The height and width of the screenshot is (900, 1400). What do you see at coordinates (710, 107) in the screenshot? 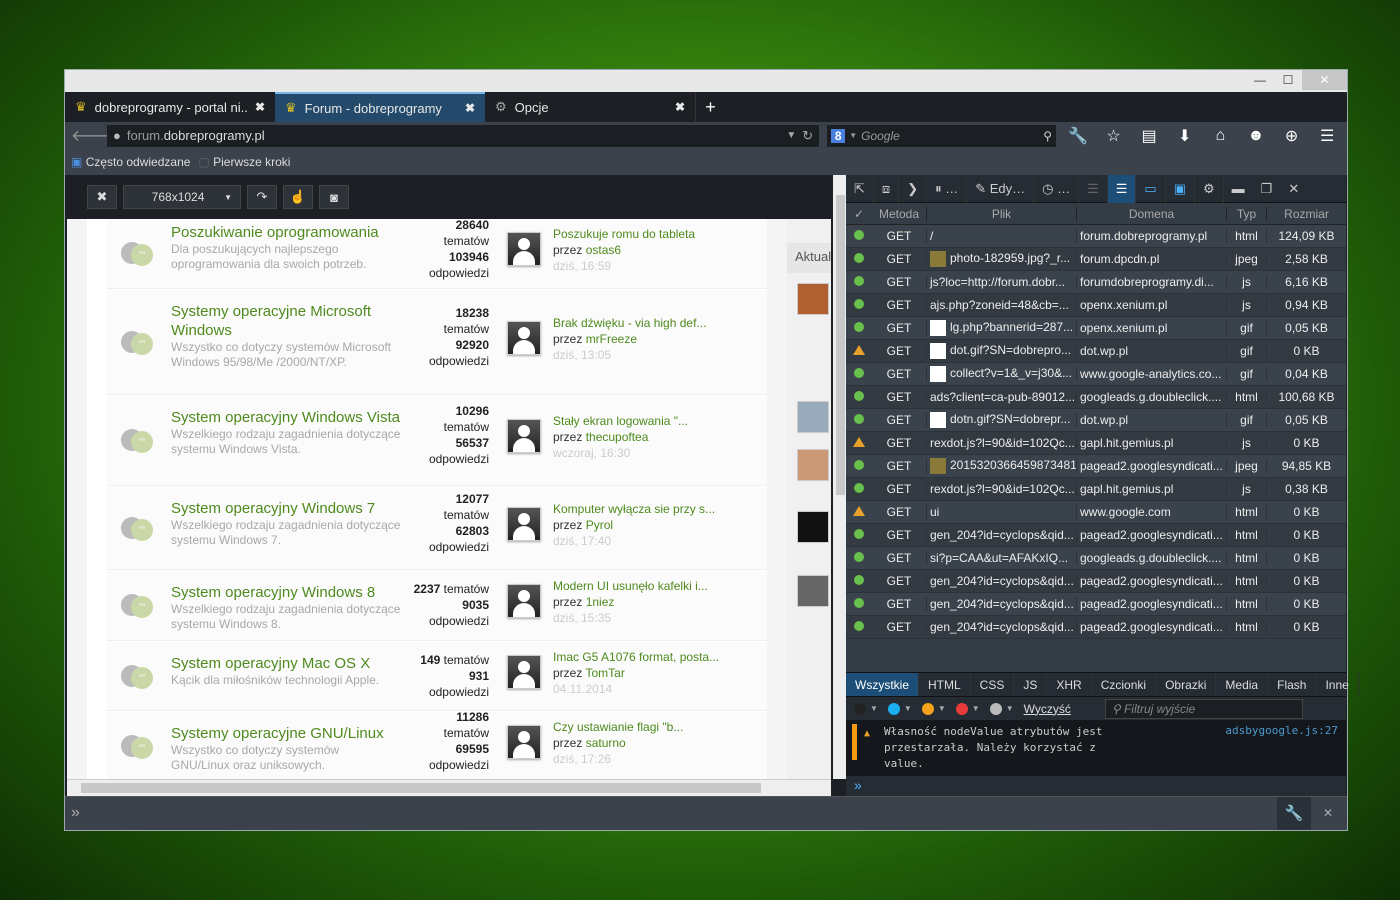
I see `new-tab-button: +` at bounding box center [710, 107].